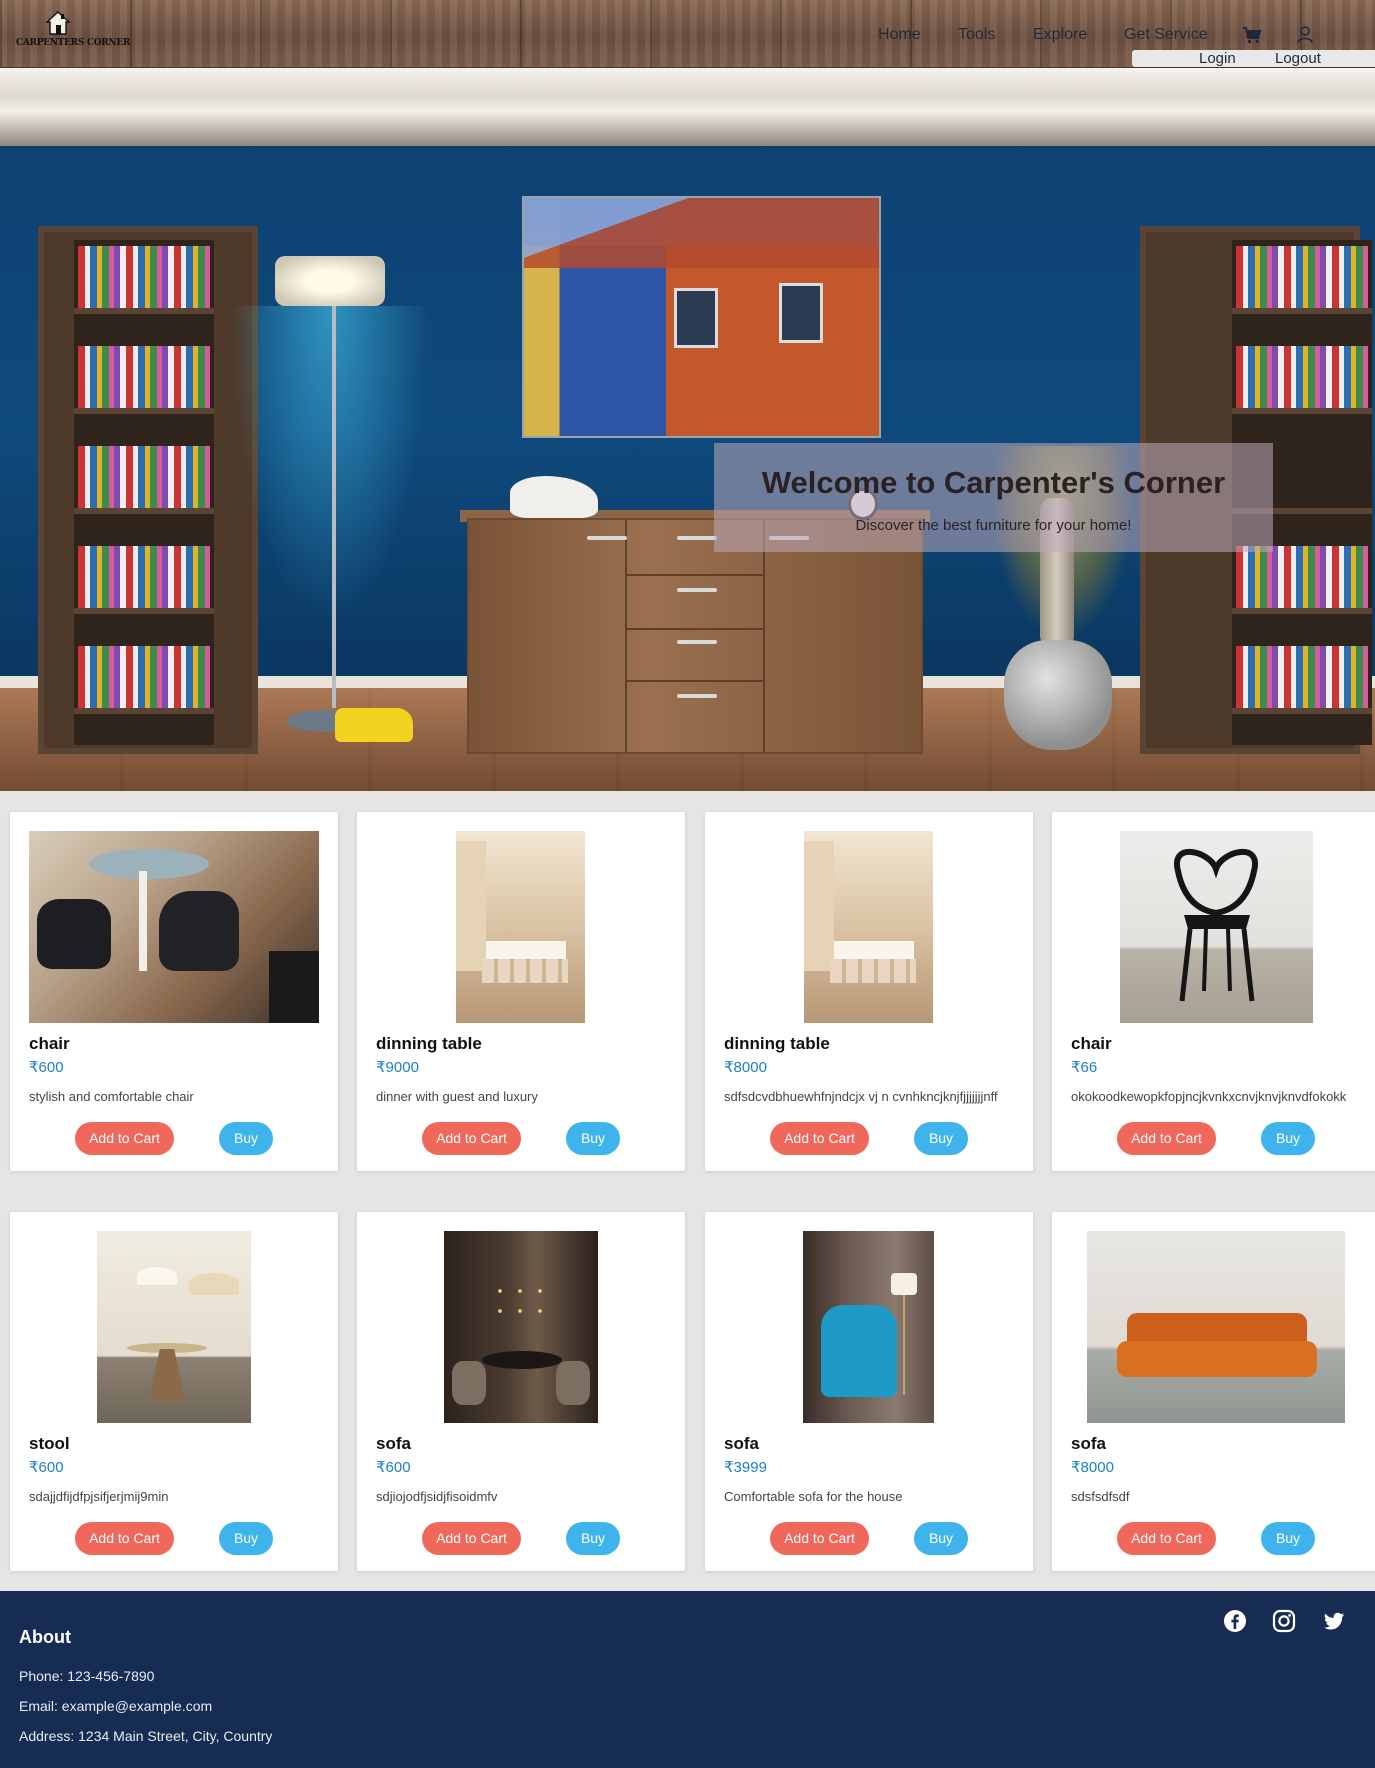 Image resolution: width=1375 pixels, height=1768 pixels. I want to click on instagram-icon, so click(1284, 1621).